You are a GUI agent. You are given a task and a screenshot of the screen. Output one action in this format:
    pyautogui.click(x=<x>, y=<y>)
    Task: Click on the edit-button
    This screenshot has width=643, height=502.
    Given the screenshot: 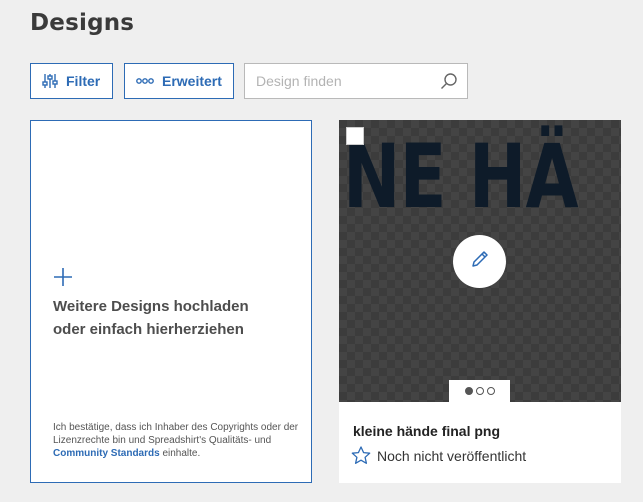 What is the action you would take?
    pyautogui.click(x=479, y=261)
    